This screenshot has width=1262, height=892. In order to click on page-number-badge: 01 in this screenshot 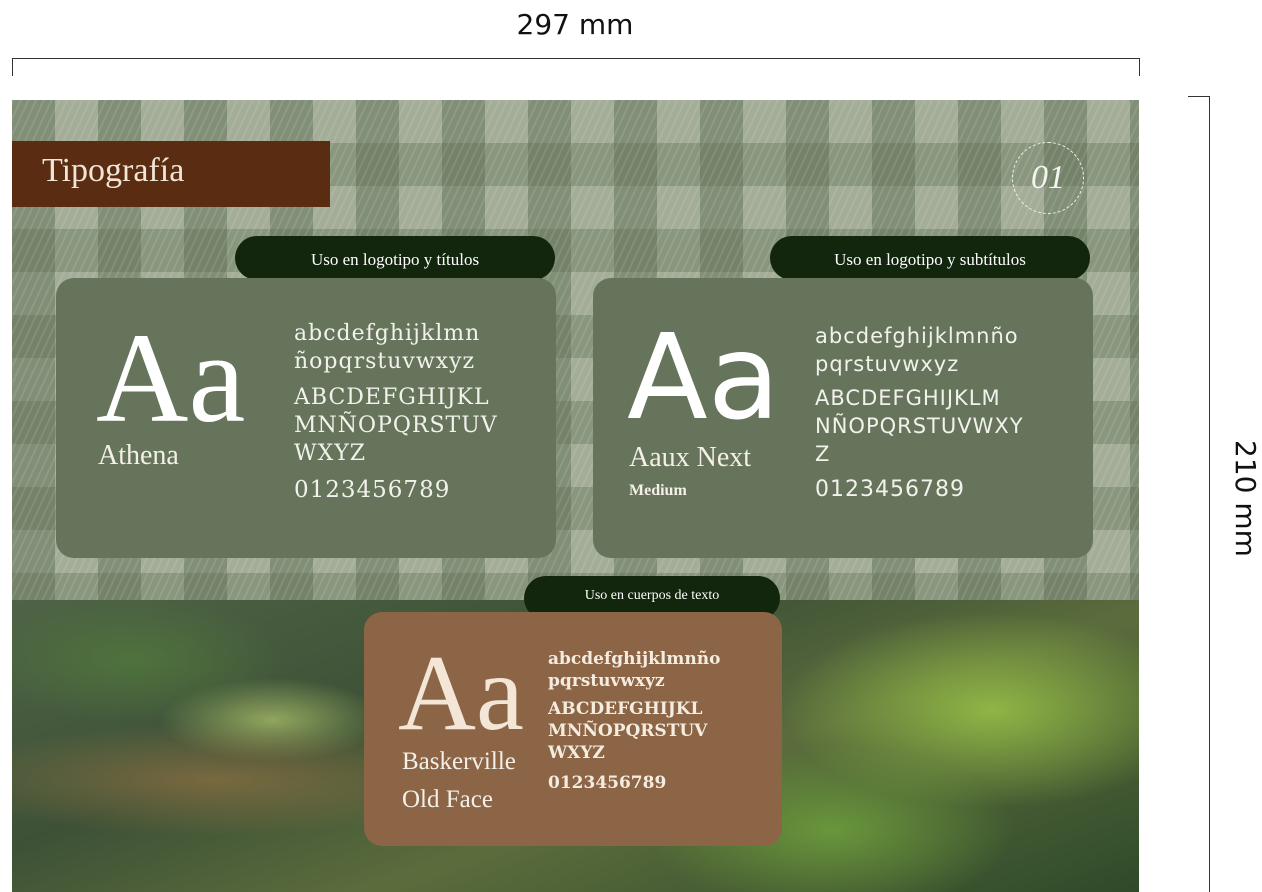, I will do `click(1048, 178)`.